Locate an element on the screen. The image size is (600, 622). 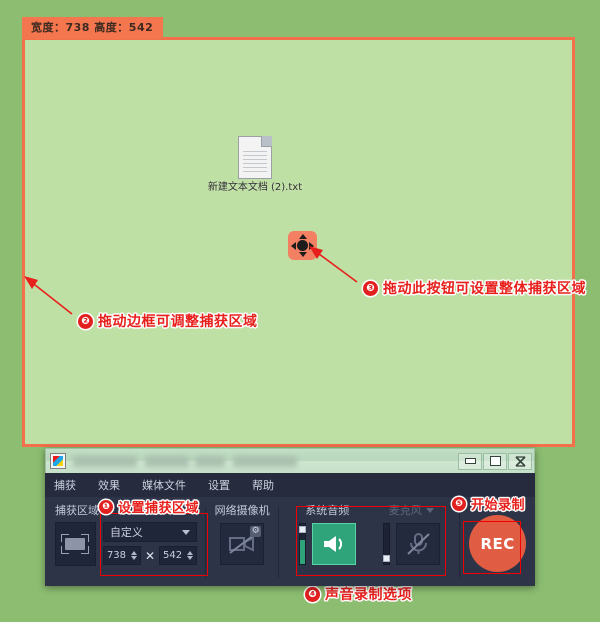
close-button is located at coordinates (520, 461).